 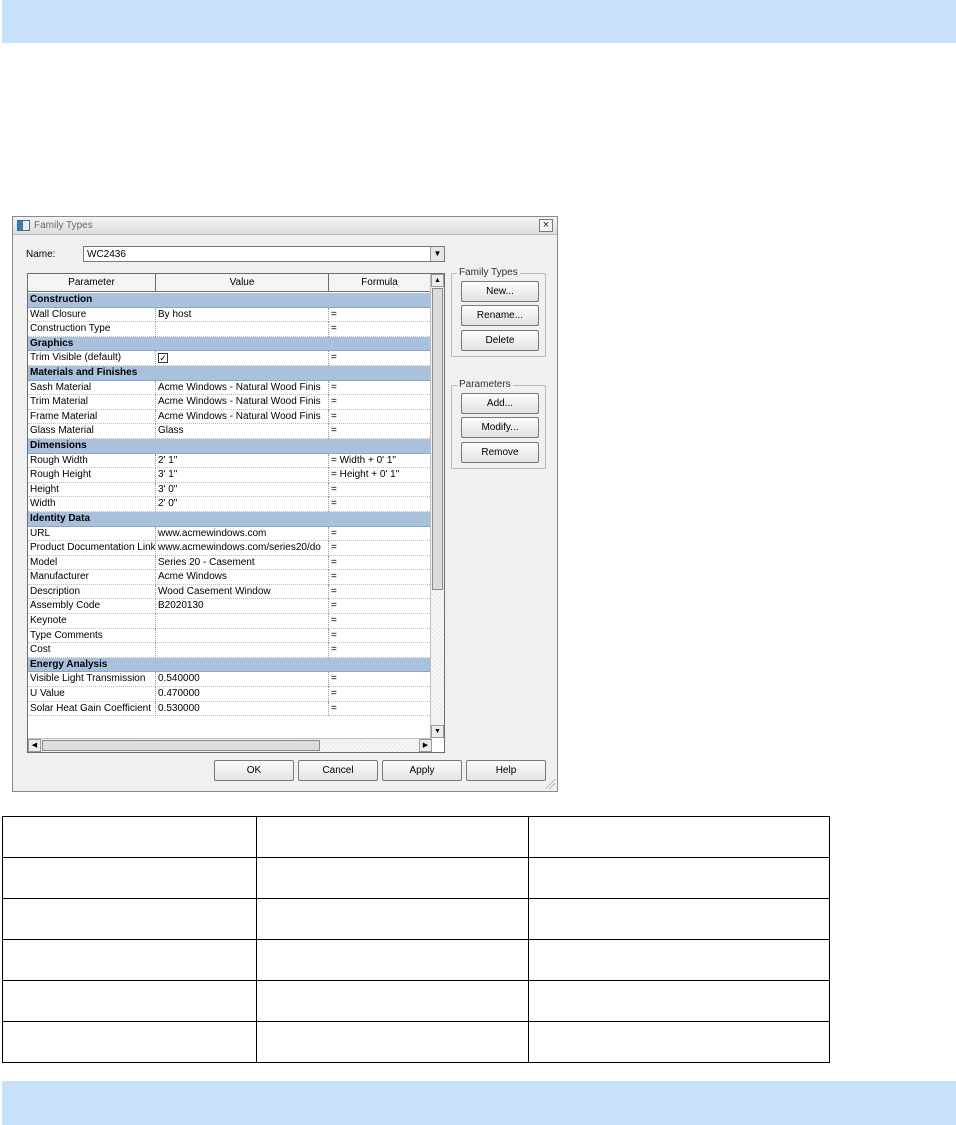 I want to click on parameter-row: U Value 0.470000 =, so click(x=229, y=694).